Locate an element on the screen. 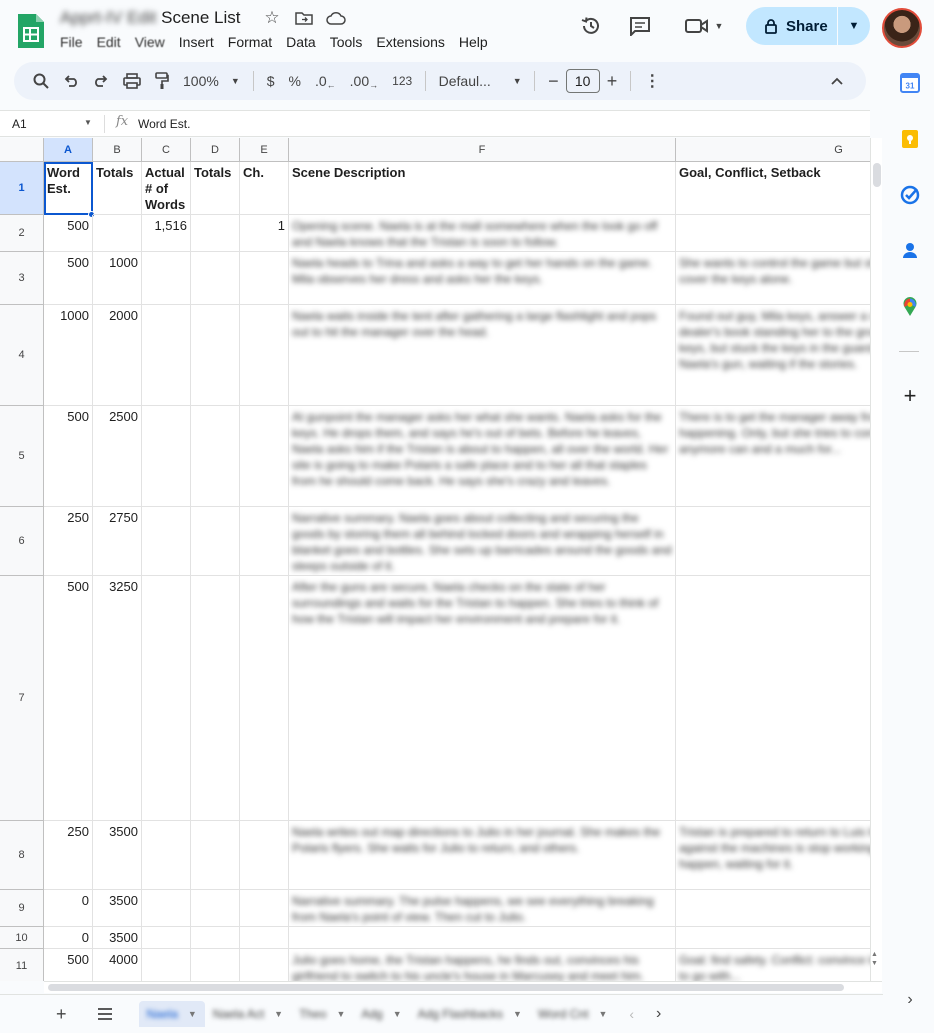 This screenshot has width=934, height=1033. cell-e5 is located at coordinates (264, 456).